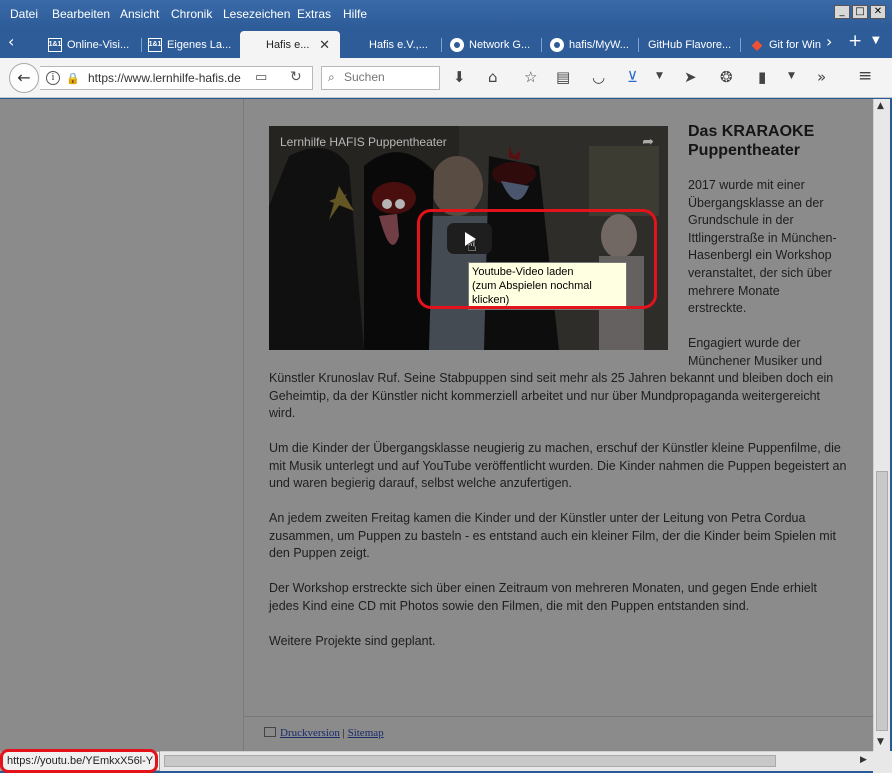 The image size is (892, 773). What do you see at coordinates (829, 41) in the screenshot?
I see `tab-scroll-right-icon: ›` at bounding box center [829, 41].